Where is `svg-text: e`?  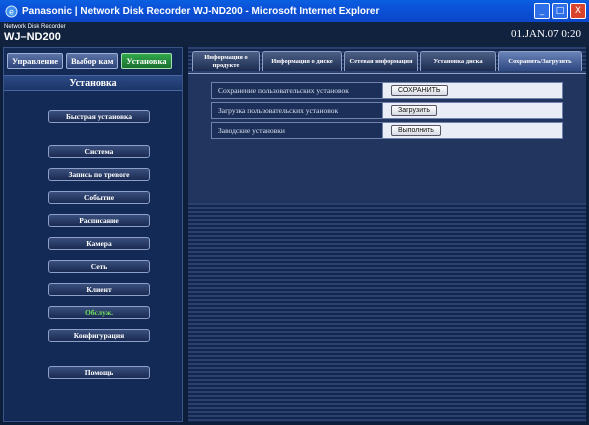
svg-text: e is located at coordinates (11, 11).